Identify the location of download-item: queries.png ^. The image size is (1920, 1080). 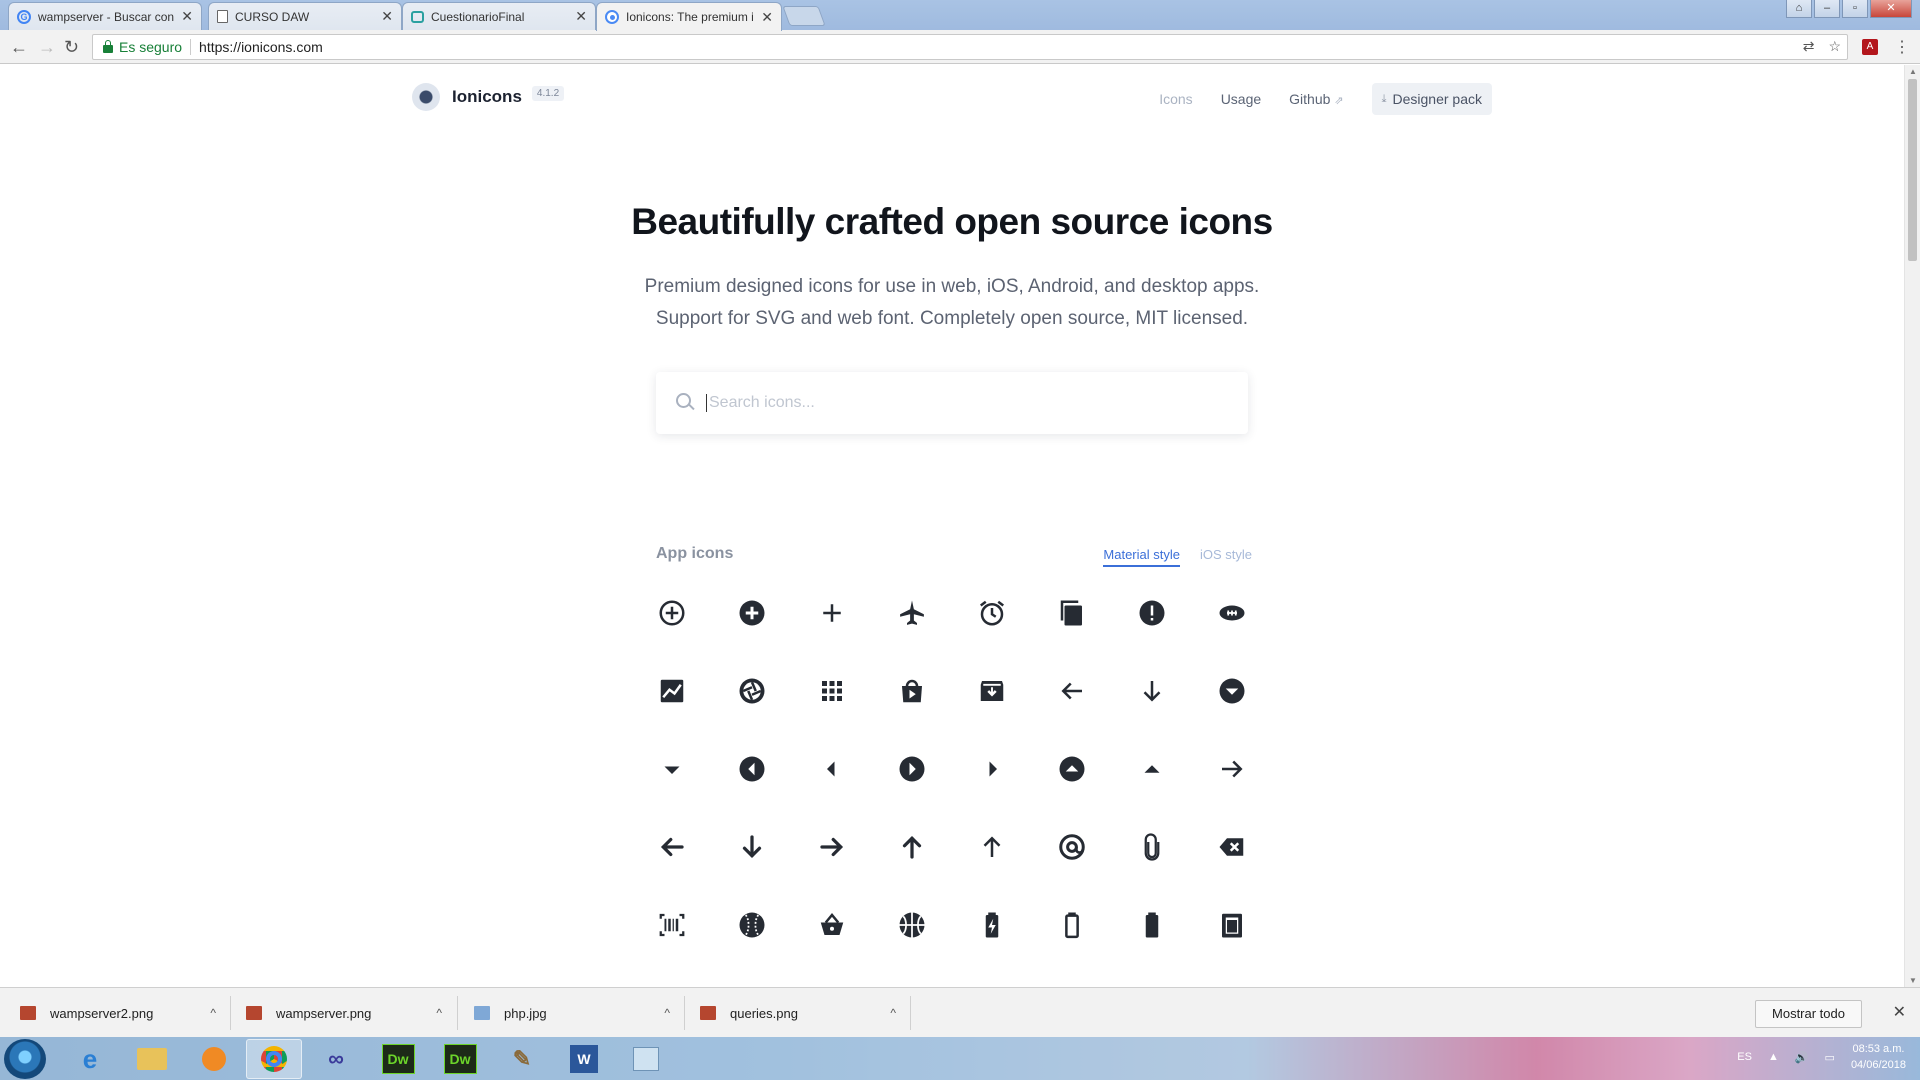
(798, 1013).